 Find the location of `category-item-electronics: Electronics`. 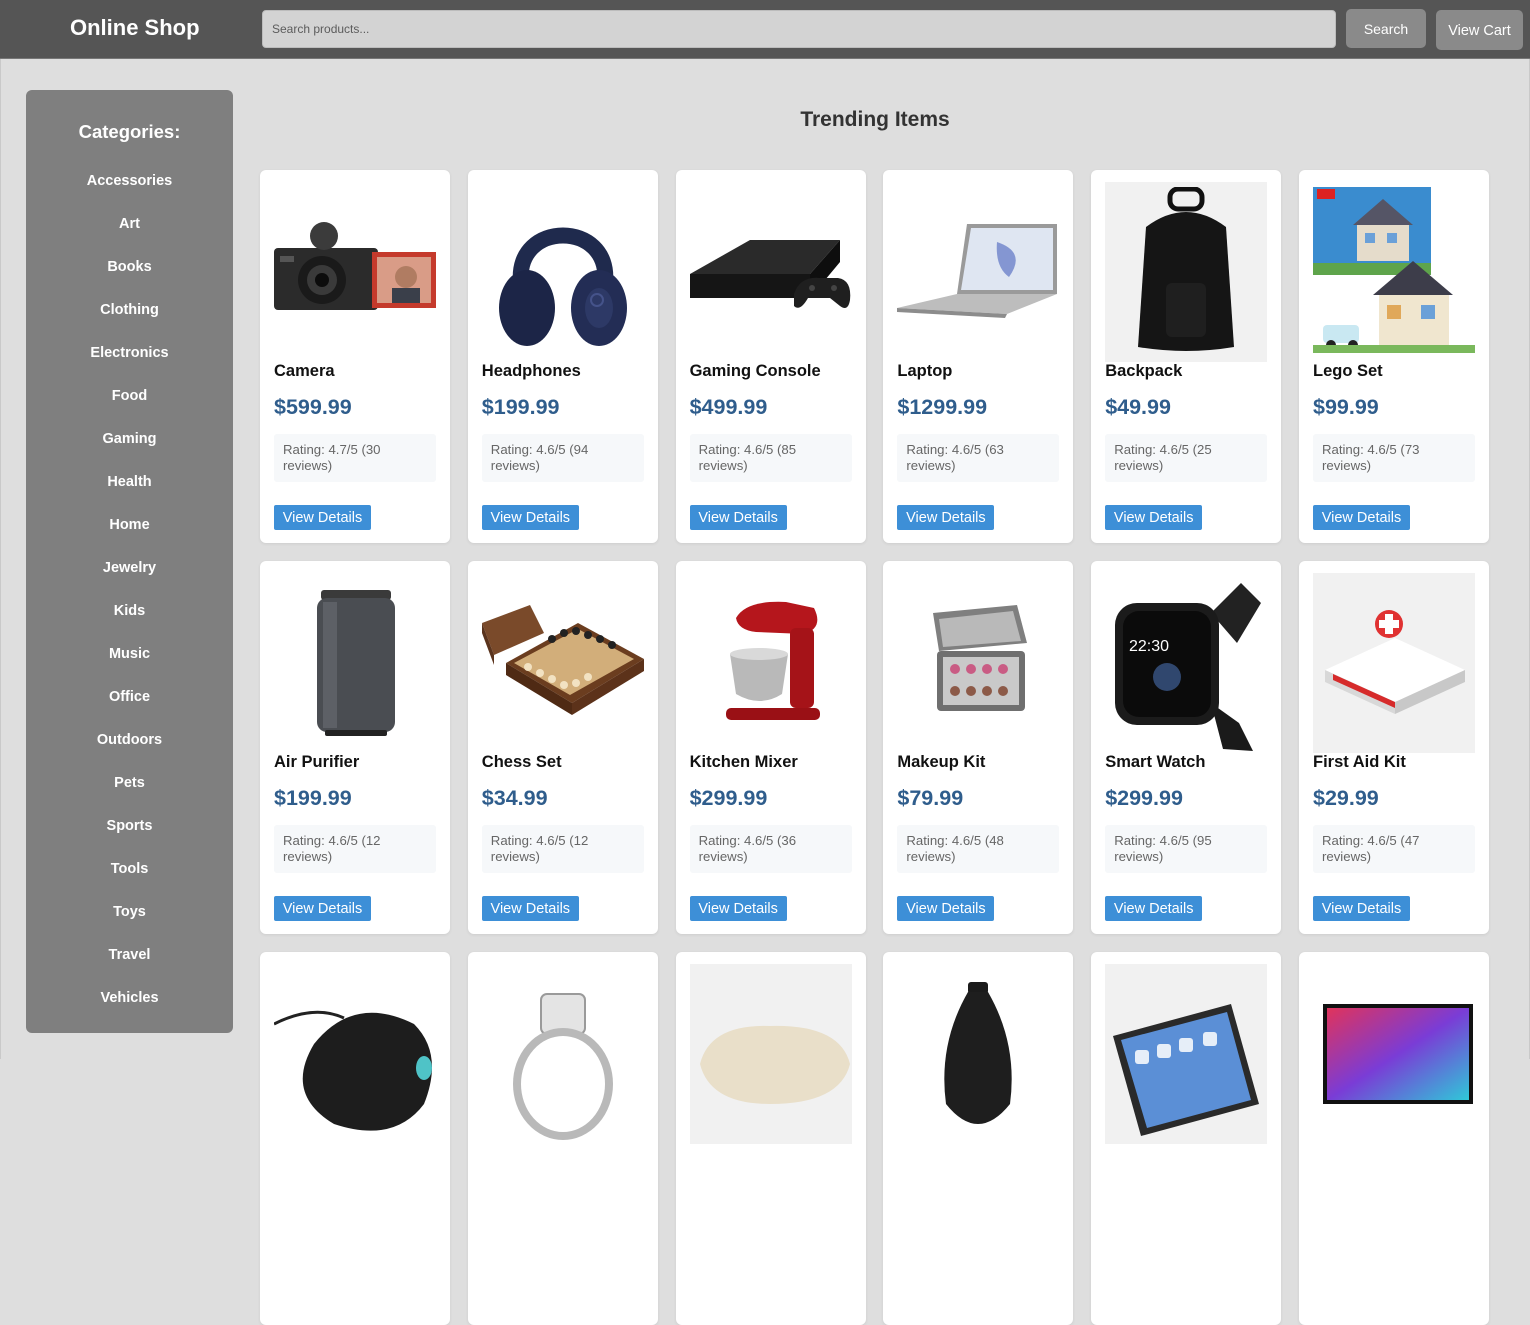

category-item-electronics: Electronics is located at coordinates (129, 365).